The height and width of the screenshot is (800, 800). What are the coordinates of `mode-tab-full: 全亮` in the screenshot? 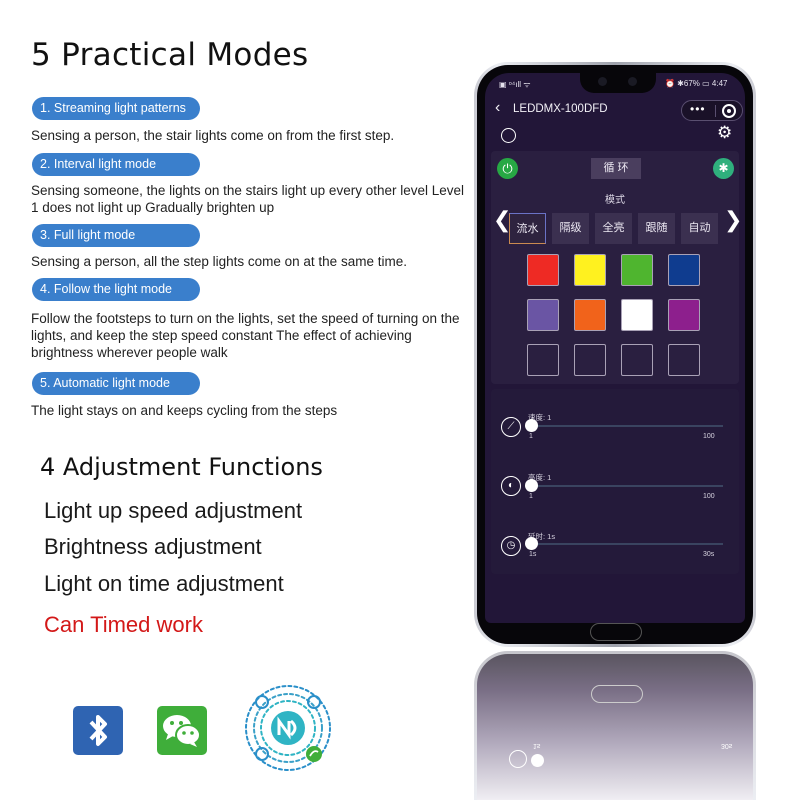 It's located at (613, 228).